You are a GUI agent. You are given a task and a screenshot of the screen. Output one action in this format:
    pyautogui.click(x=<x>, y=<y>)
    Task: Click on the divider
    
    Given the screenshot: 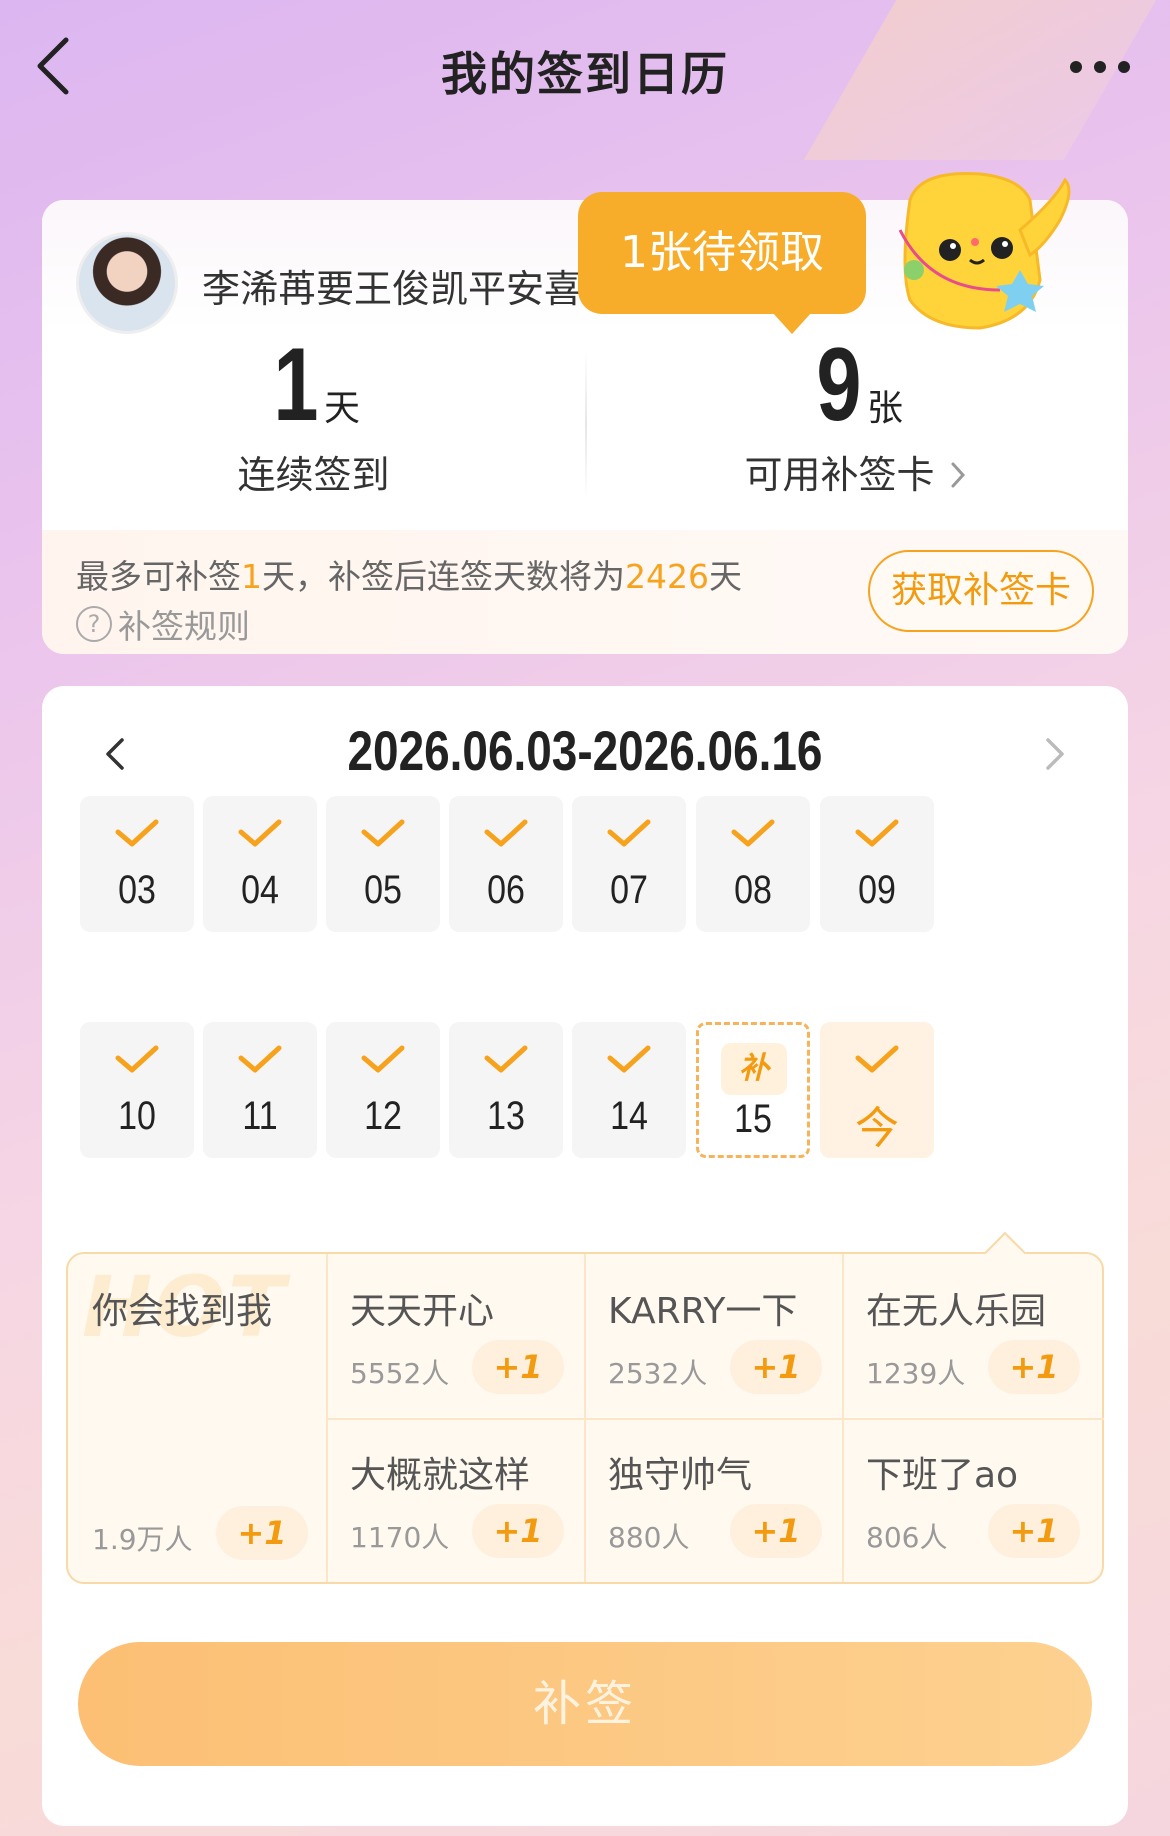 What is the action you would take?
    pyautogui.click(x=586, y=425)
    